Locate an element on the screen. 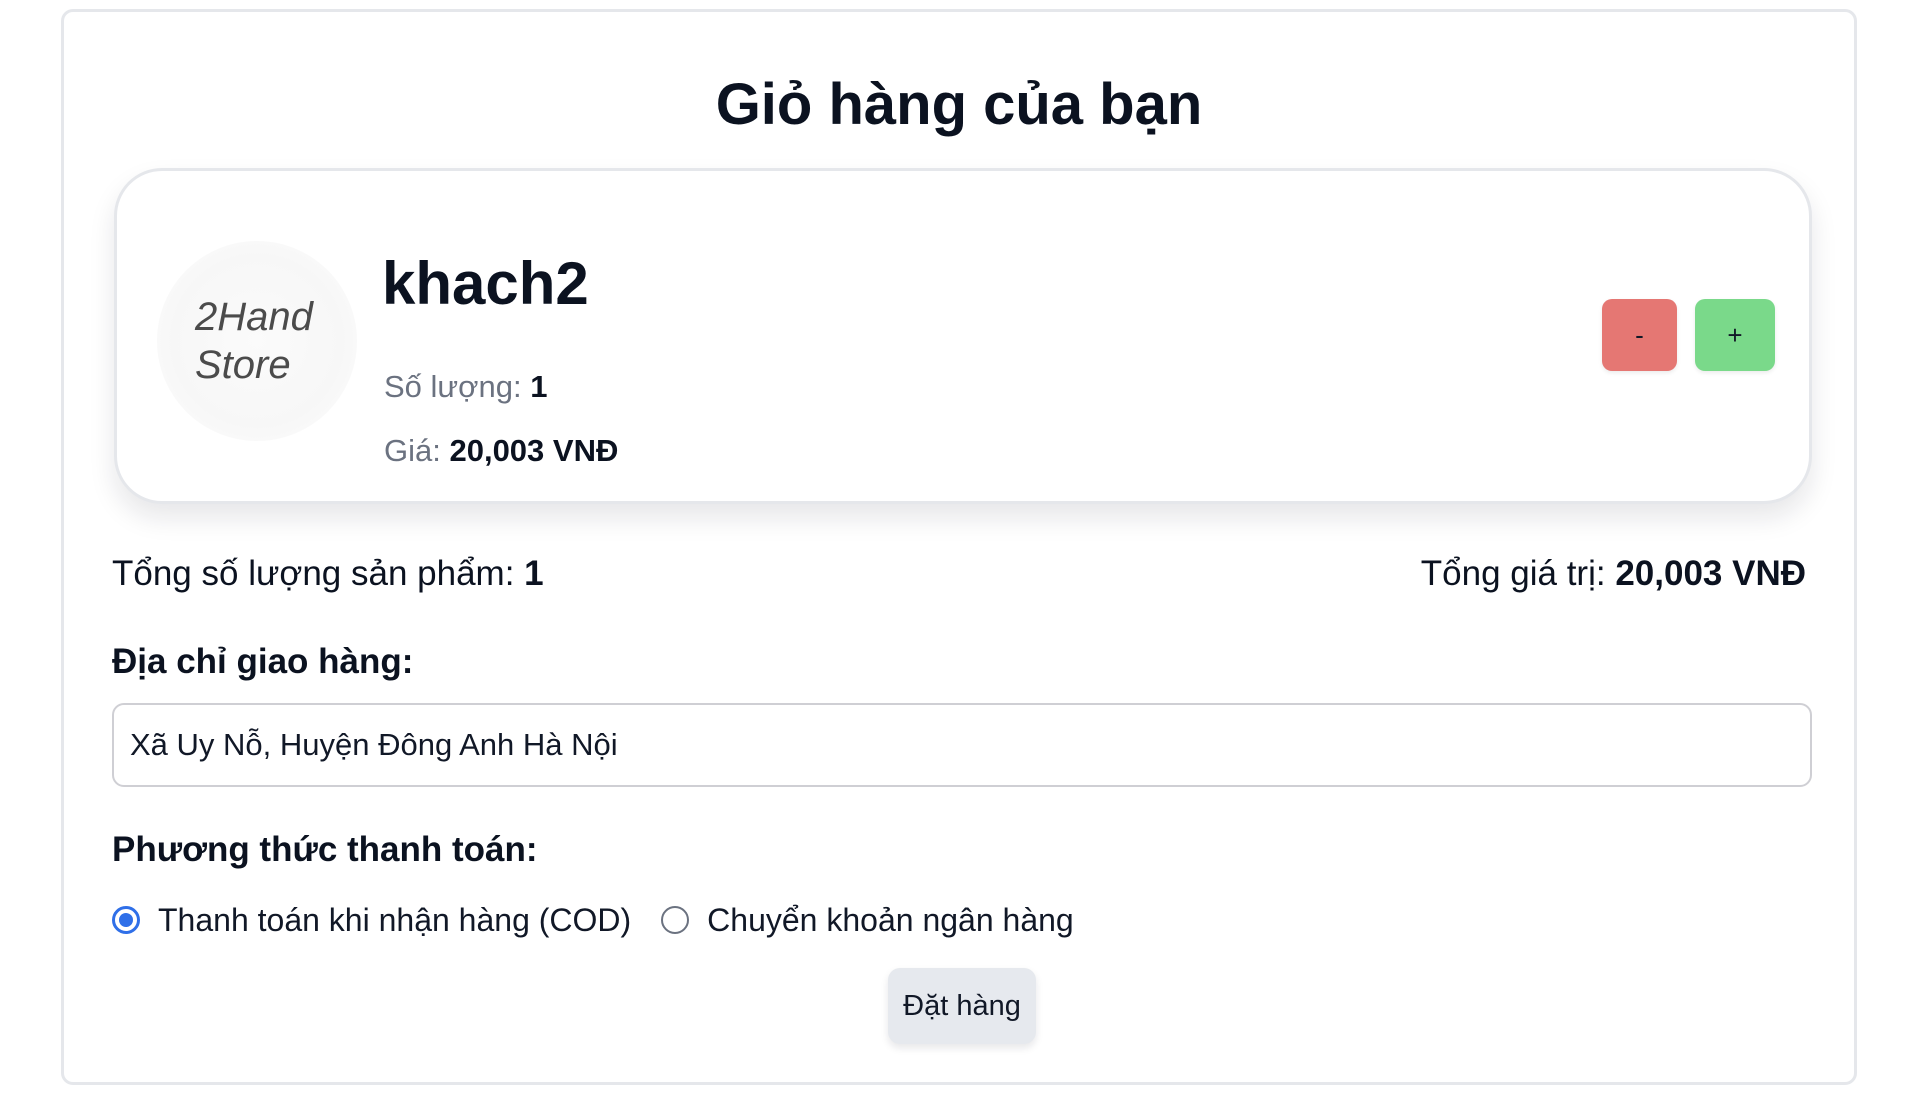 This screenshot has height=1096, width=1918. increase-quantity-button: + is located at coordinates (1735, 335).